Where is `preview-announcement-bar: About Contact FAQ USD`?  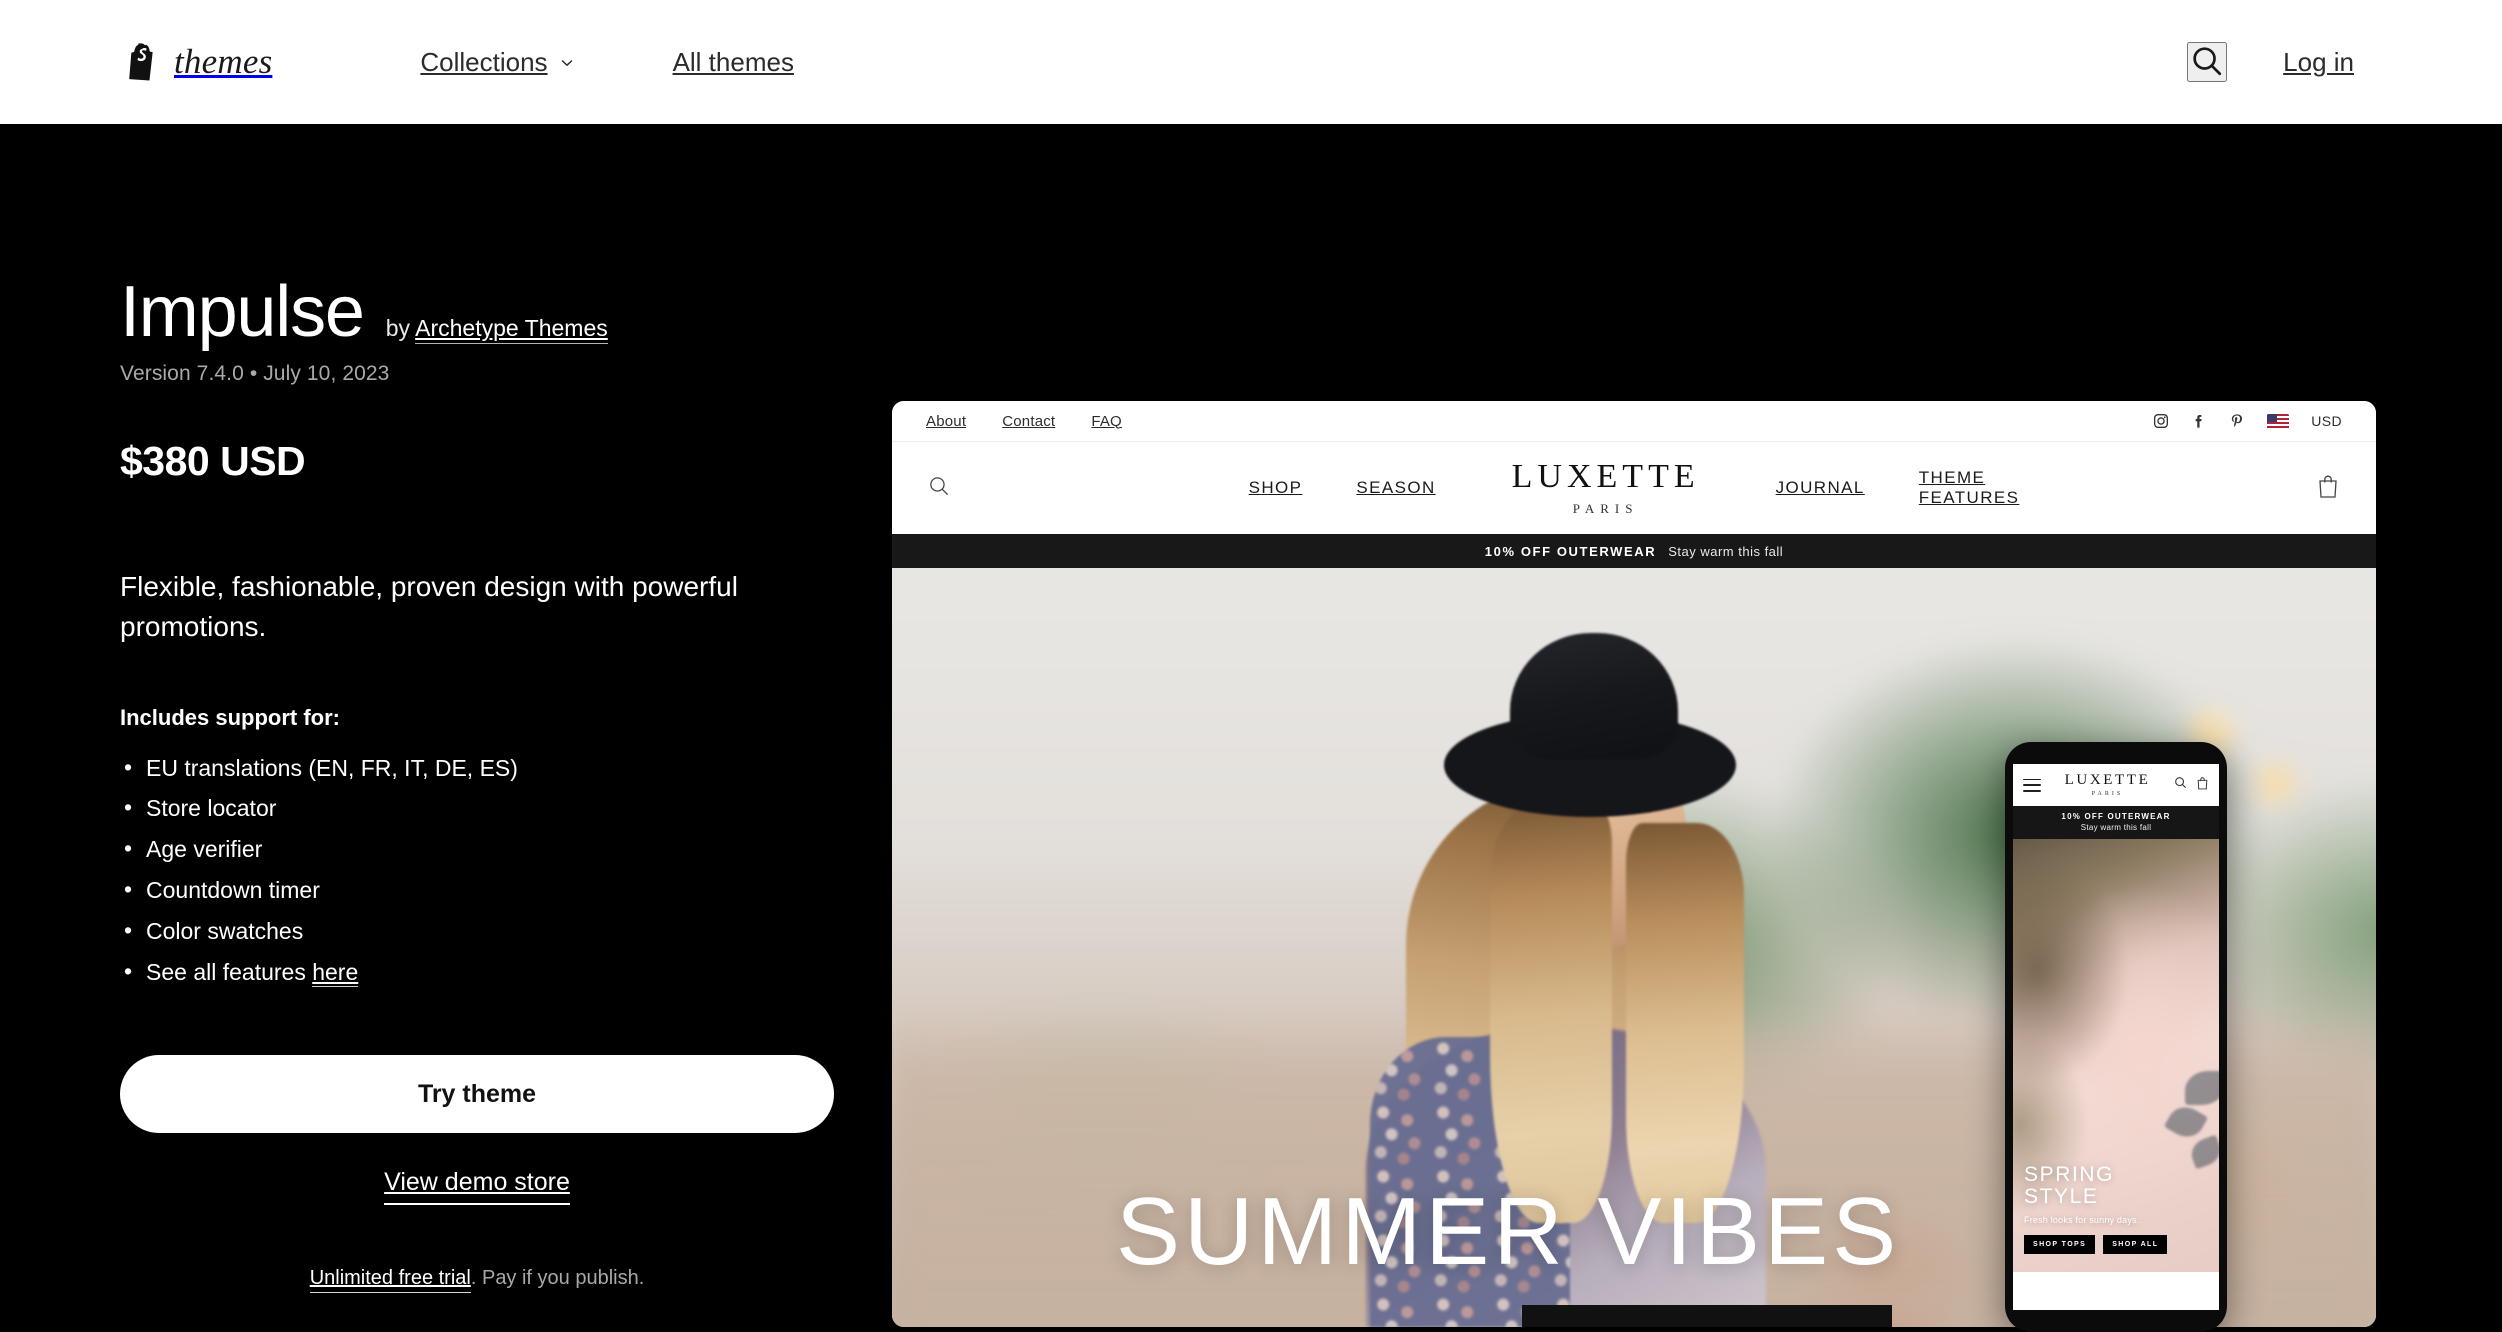 preview-announcement-bar: About Contact FAQ USD is located at coordinates (1634, 421).